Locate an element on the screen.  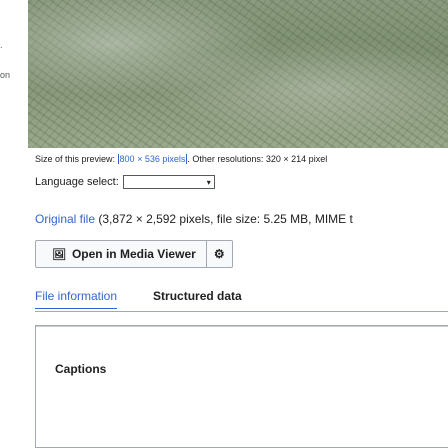
captions-heading: Captions is located at coordinates (81, 369).